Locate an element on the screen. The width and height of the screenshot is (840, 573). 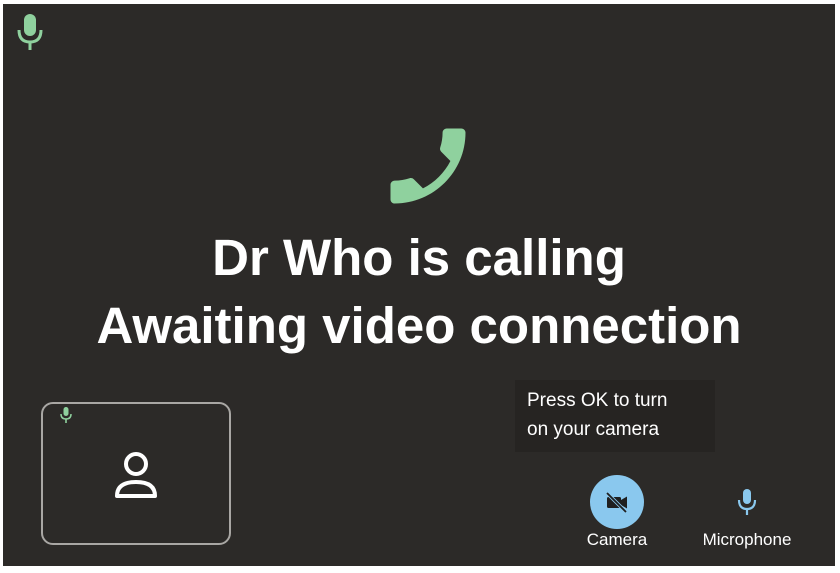
microphone-button-label: Microphone is located at coordinates (747, 539).